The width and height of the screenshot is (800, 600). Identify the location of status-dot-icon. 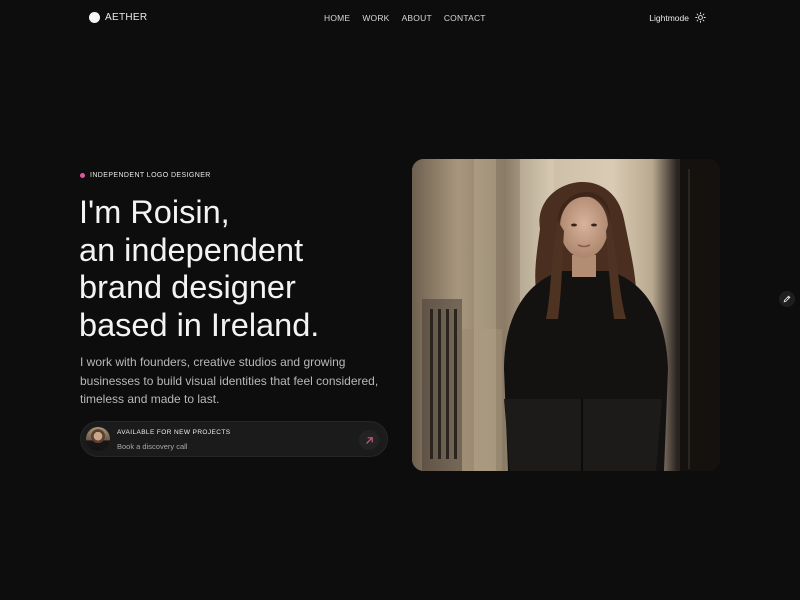
(82, 175).